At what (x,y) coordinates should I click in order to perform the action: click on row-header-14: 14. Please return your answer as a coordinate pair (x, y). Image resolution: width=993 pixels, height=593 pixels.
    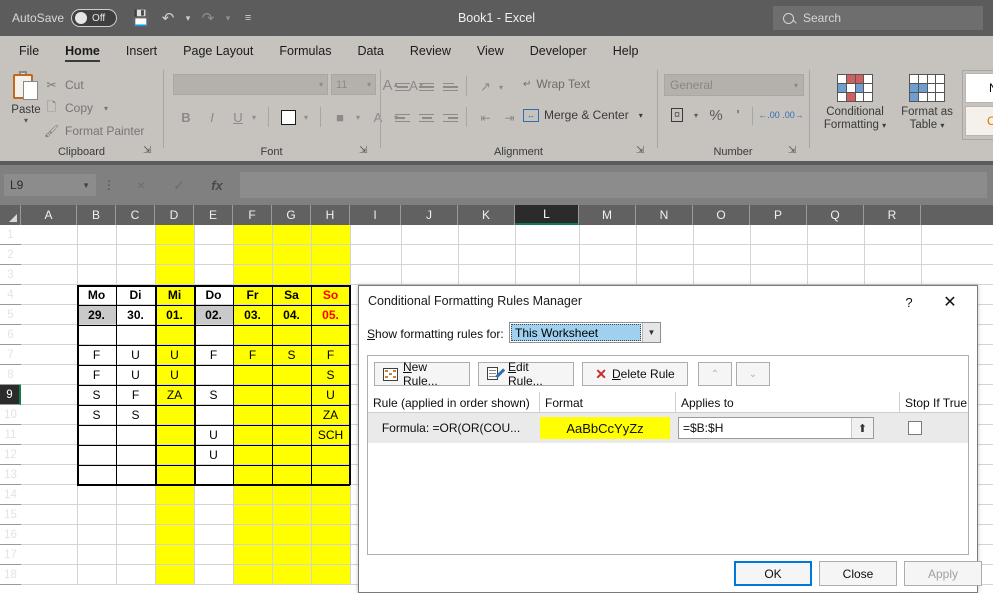
    Looking at the image, I should click on (10, 495).